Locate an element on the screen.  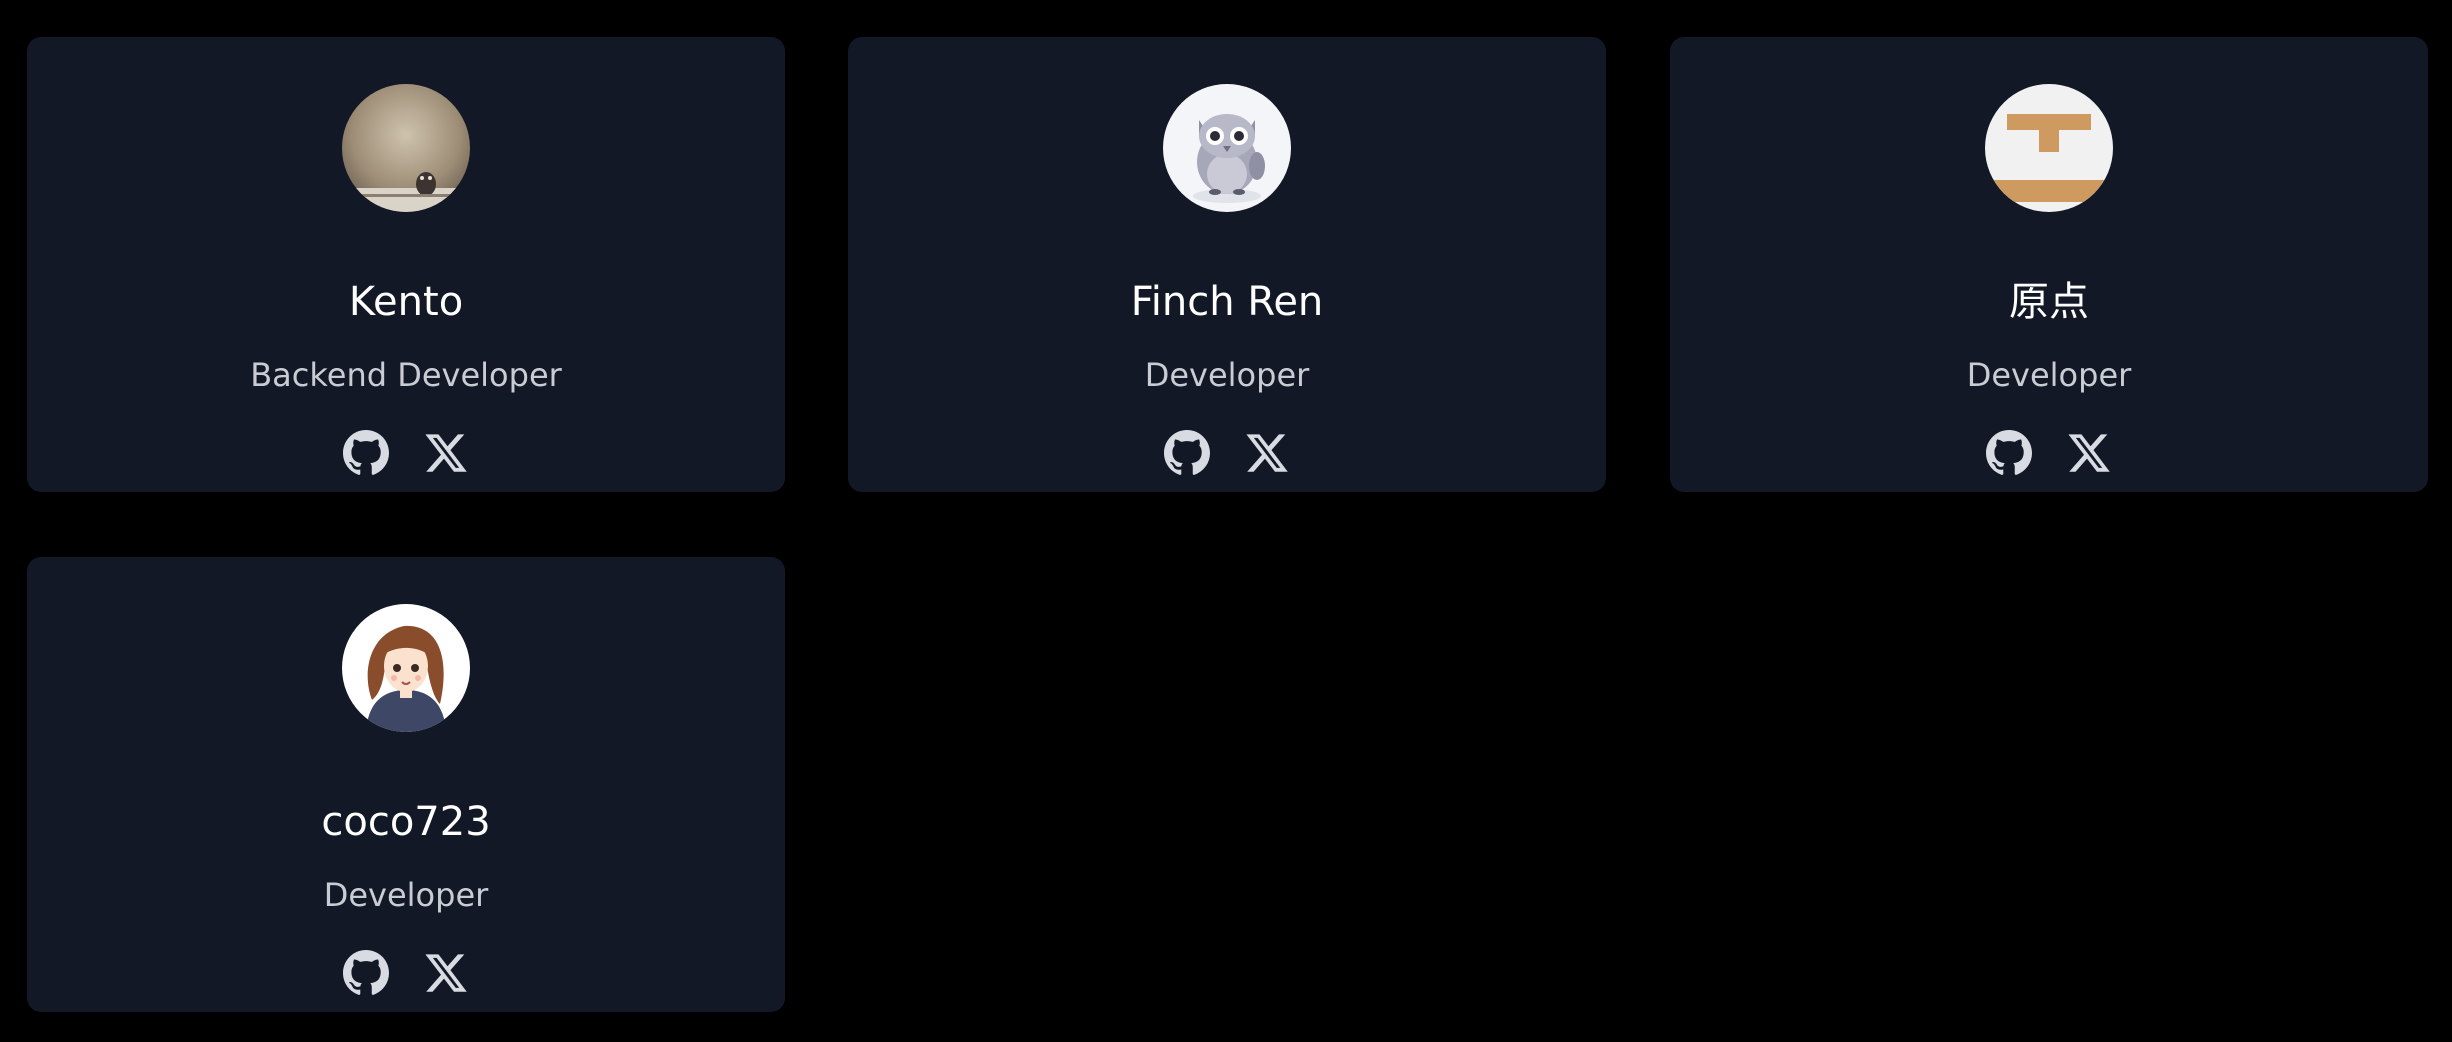
owl-avatar is located at coordinates (1227, 148).